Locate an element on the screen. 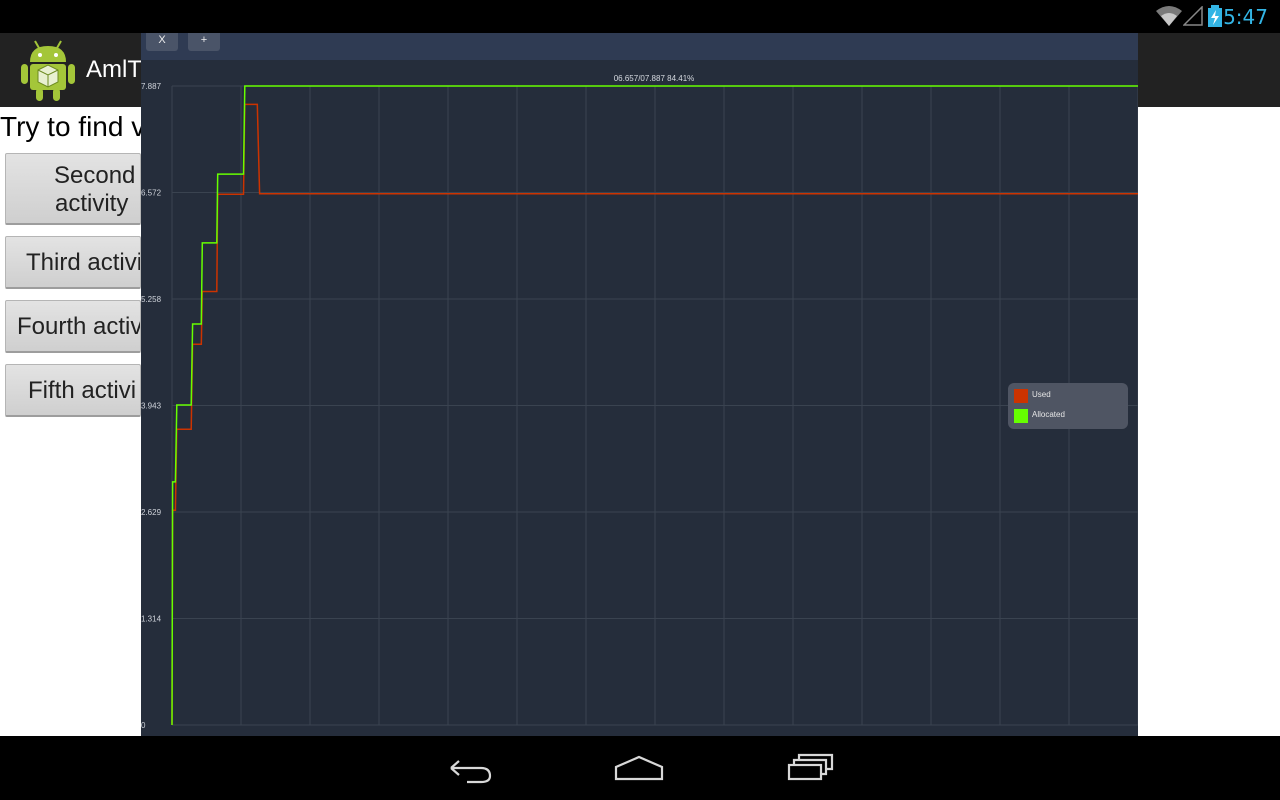 This screenshot has height=800, width=1280. y-tick-label: 6.572 is located at coordinates (151, 193).